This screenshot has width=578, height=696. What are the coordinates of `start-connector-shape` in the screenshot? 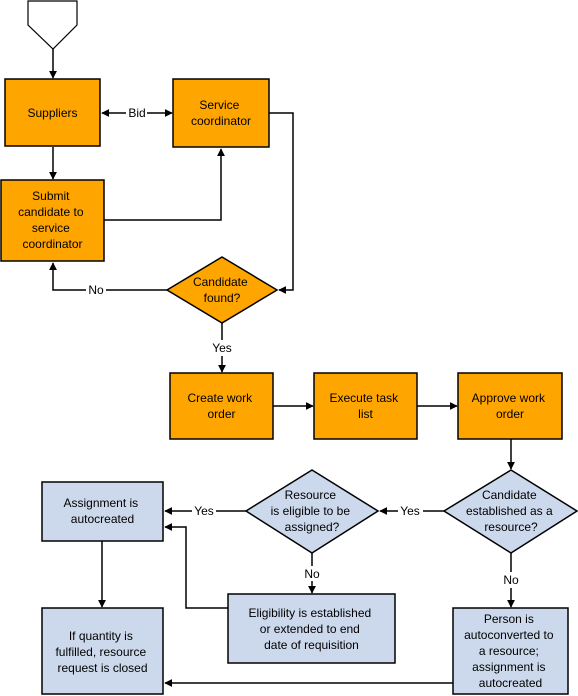 It's located at (52, 25).